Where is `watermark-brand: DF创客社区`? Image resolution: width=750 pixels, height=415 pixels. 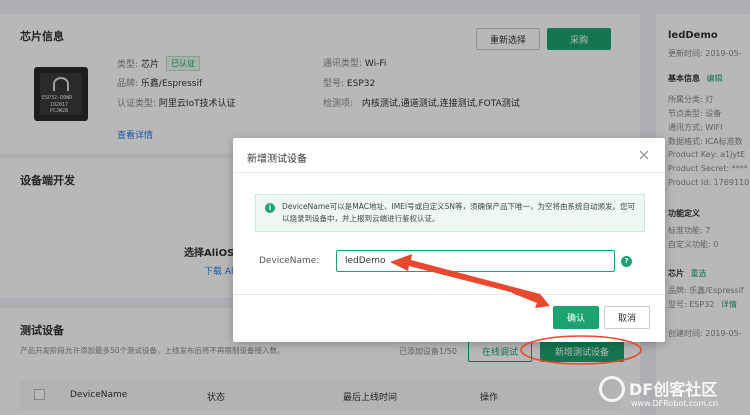 watermark-brand: DF创客社区 is located at coordinates (673, 389).